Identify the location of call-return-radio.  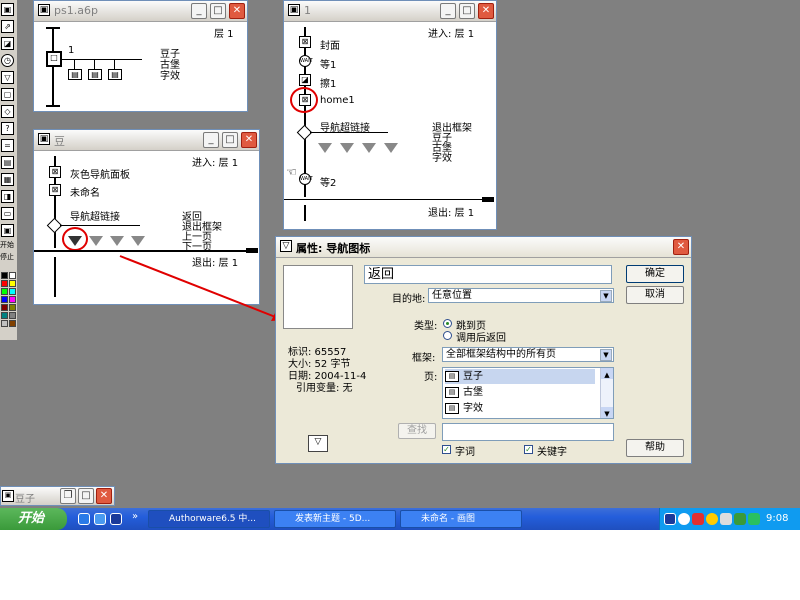
(447, 335).